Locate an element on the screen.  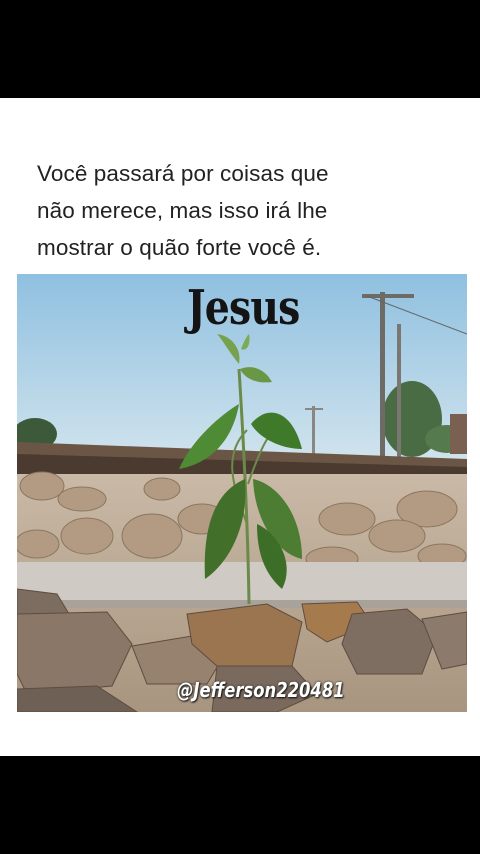
overlay-title: Jesus is located at coordinates (243, 308).